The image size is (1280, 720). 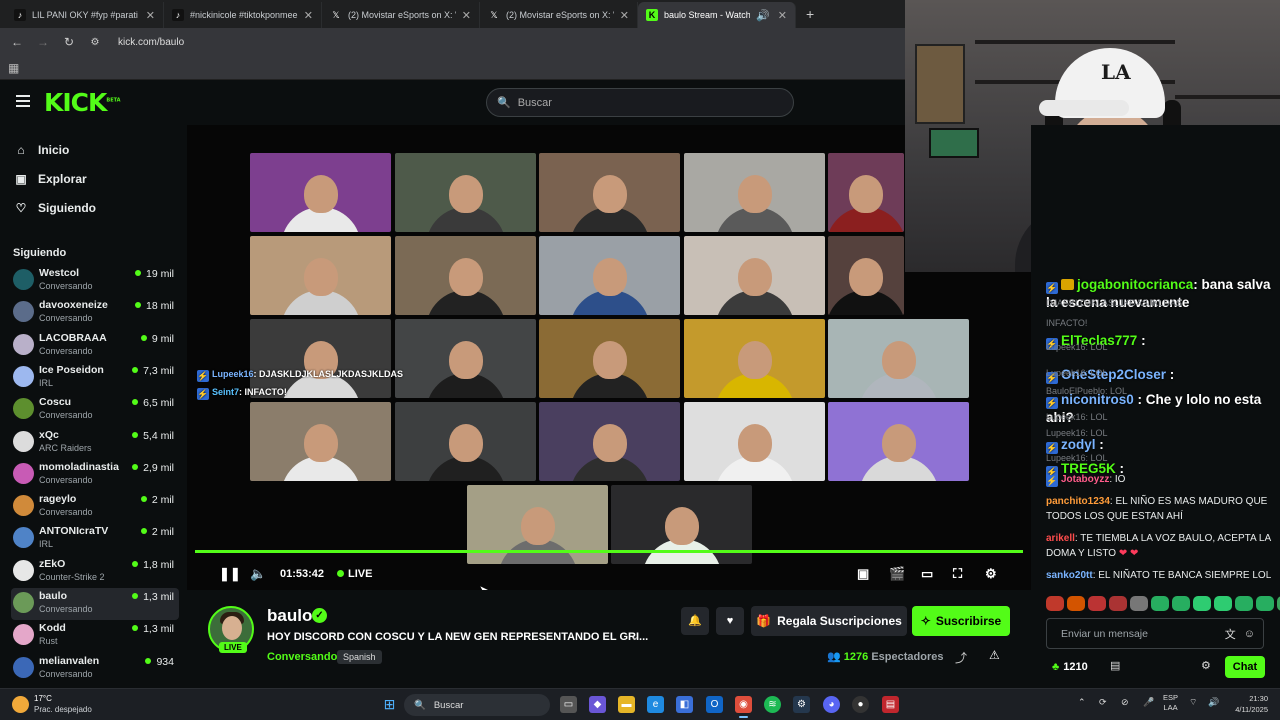 I want to click on tray-app-icon: ⊘, so click(x=1125, y=702).